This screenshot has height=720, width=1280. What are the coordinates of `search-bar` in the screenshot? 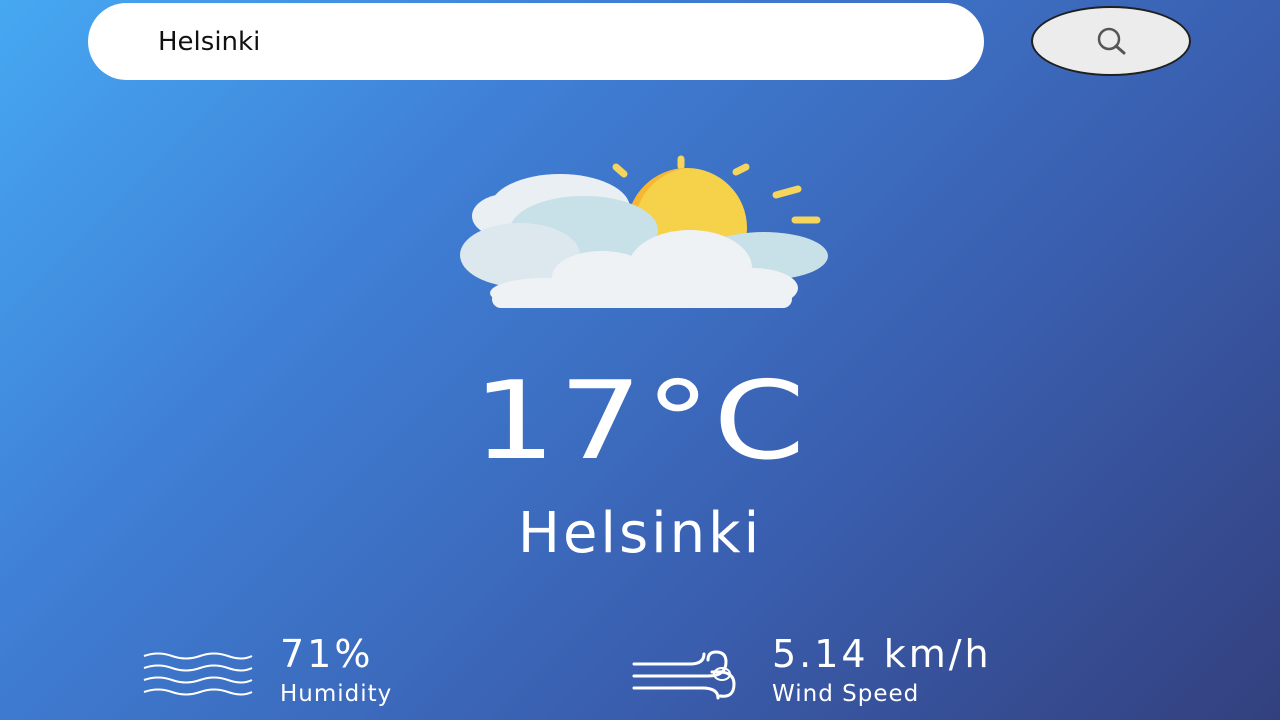 It's located at (536, 41).